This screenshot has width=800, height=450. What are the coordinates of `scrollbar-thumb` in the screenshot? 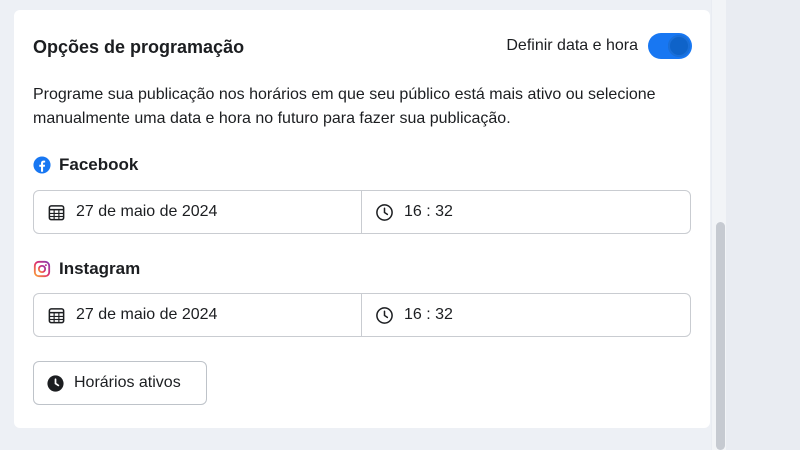 It's located at (720, 336).